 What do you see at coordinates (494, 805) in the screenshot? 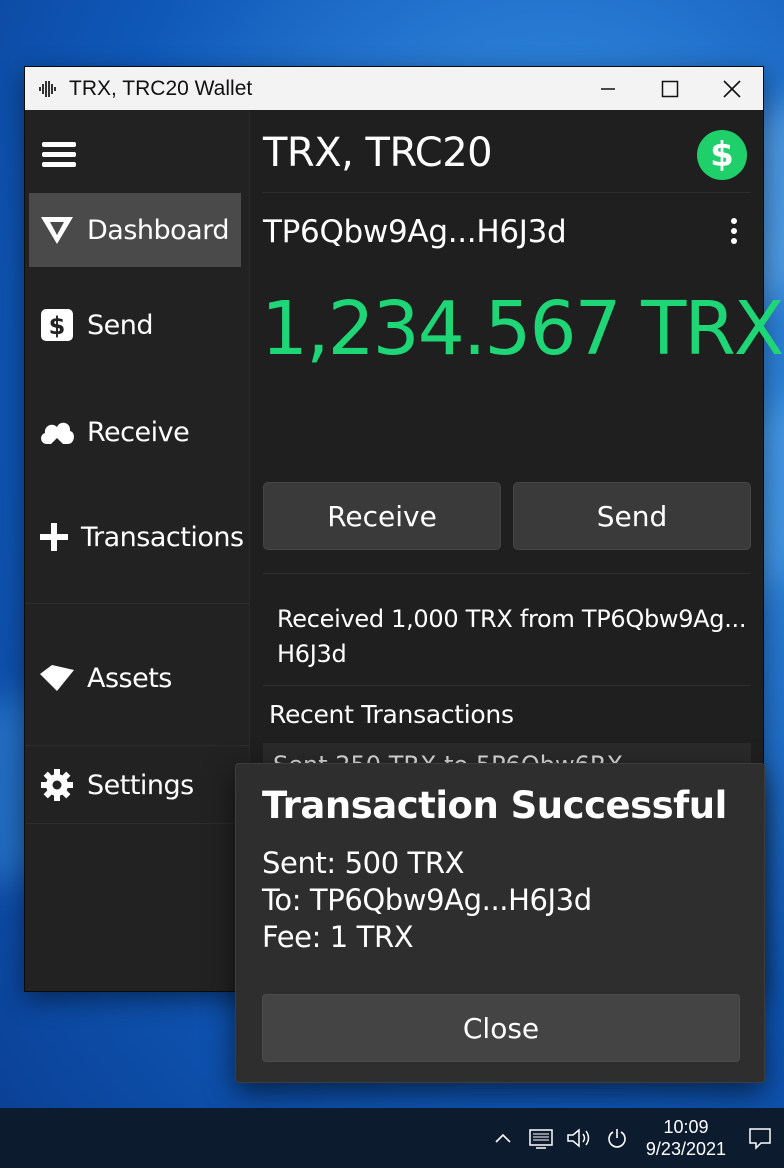
I see `dialog-title: Transaction Successful` at bounding box center [494, 805].